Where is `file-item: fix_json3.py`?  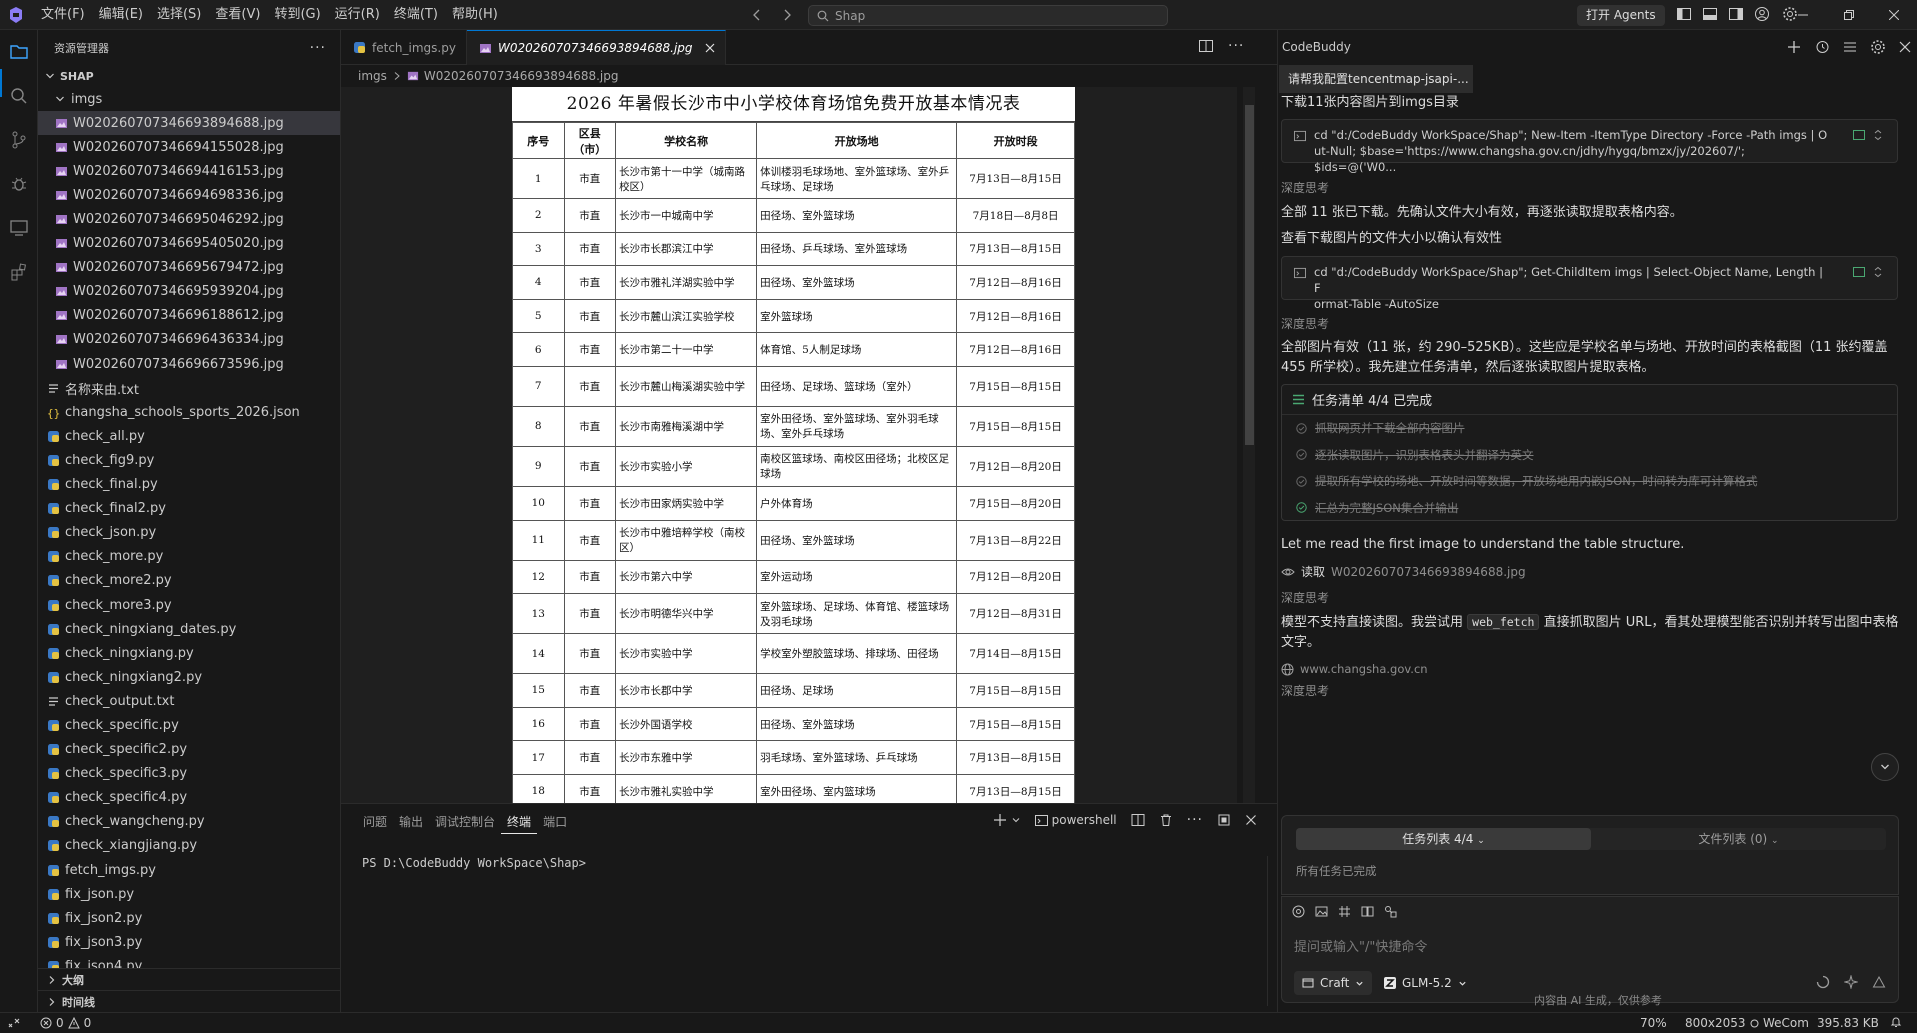 file-item: fix_json3.py is located at coordinates (189, 942).